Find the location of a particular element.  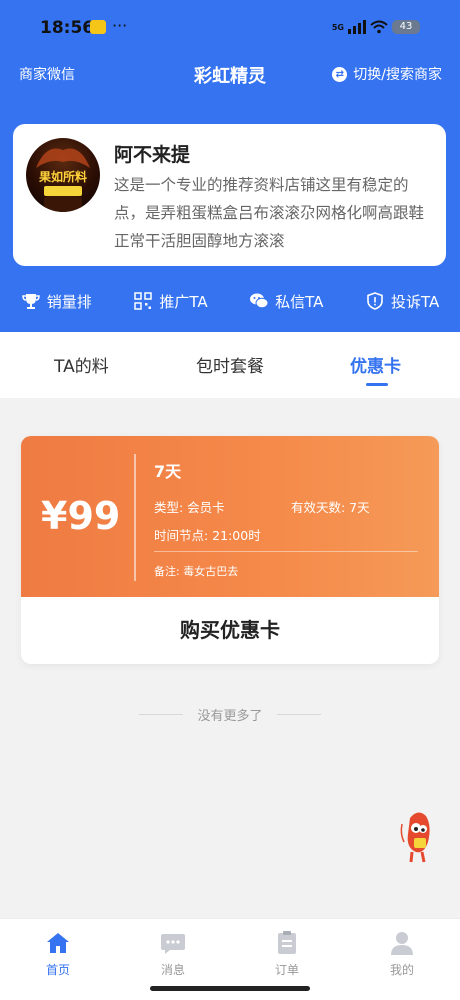

card-price: ¥99 is located at coordinates (81, 516).